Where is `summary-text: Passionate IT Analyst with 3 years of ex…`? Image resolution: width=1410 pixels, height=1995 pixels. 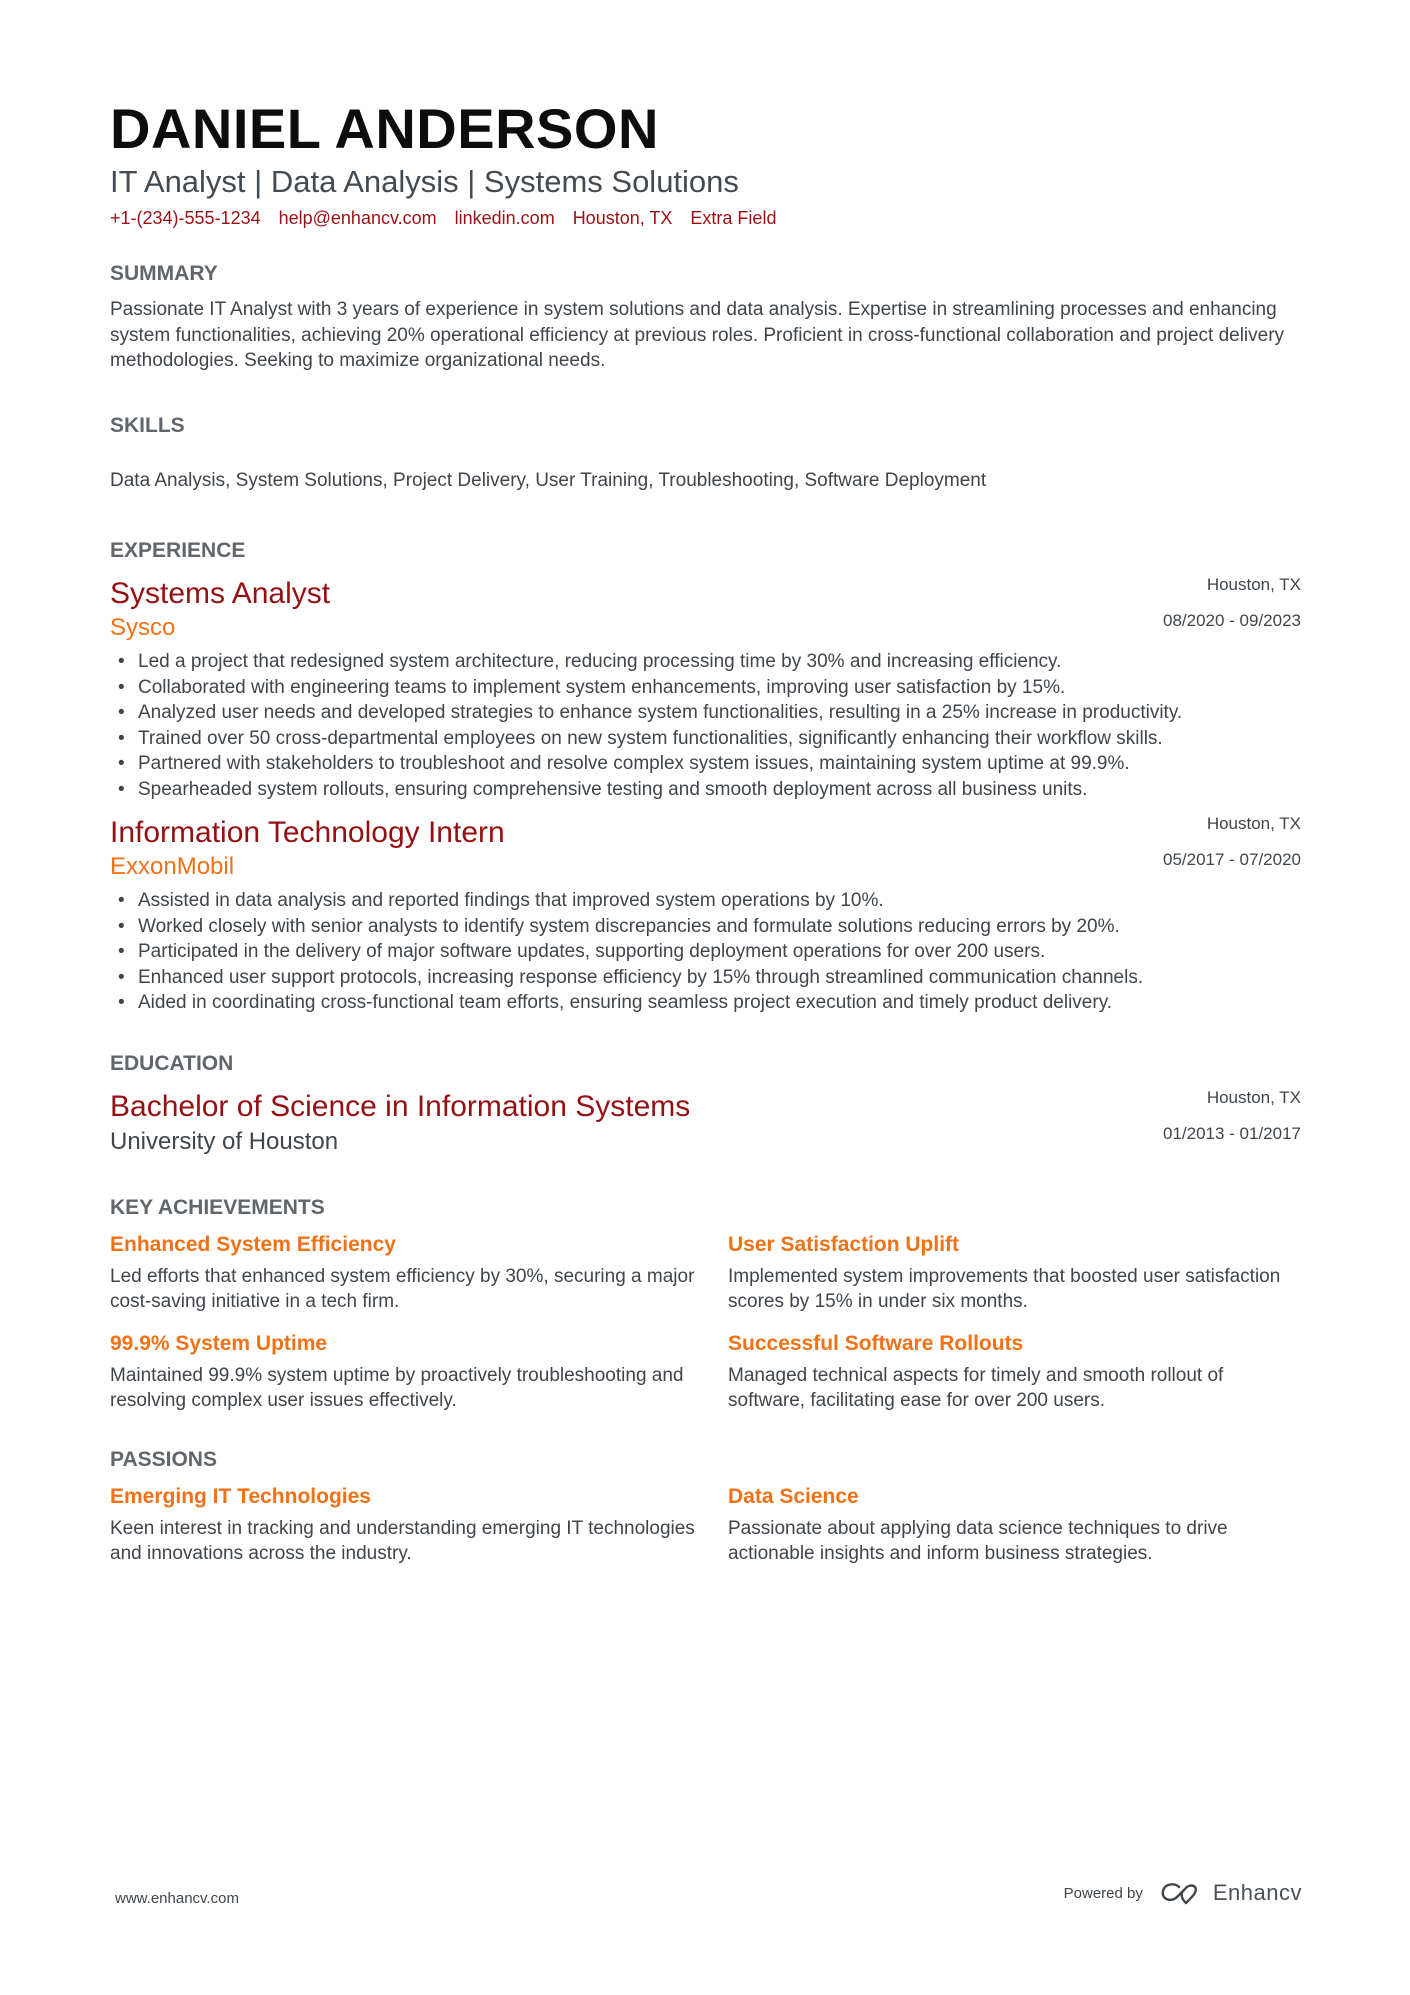 summary-text: Passionate IT Analyst with 3 years of ex… is located at coordinates (697, 335).